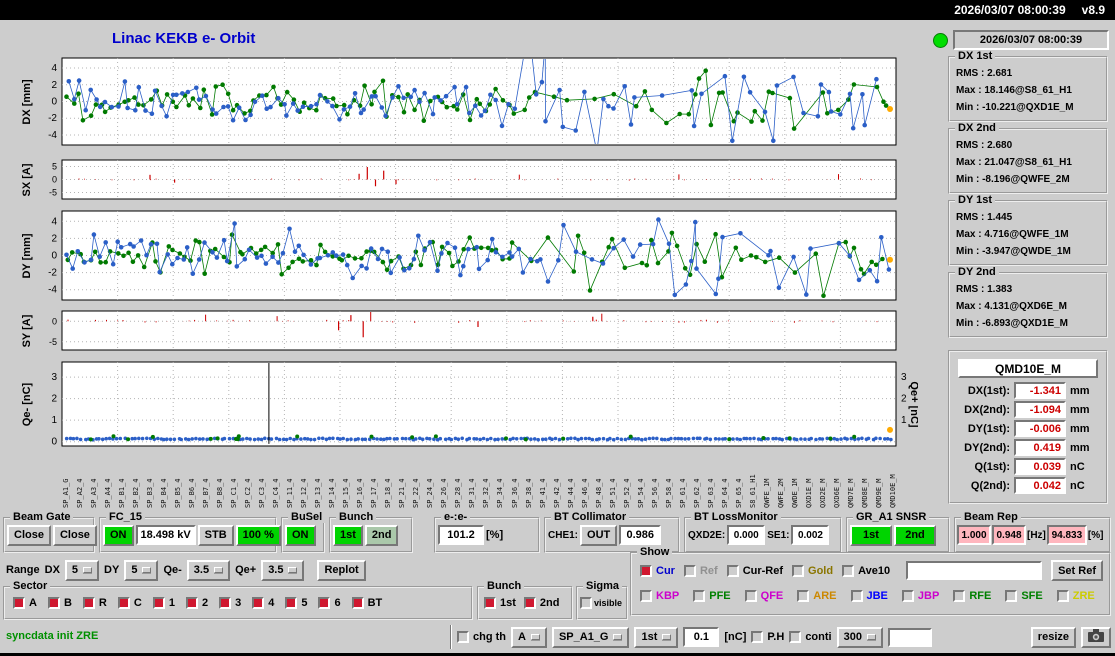 The width and height of the screenshot is (1115, 656). I want to click on x-tick-label: SP_51_4, so click(612, 493).